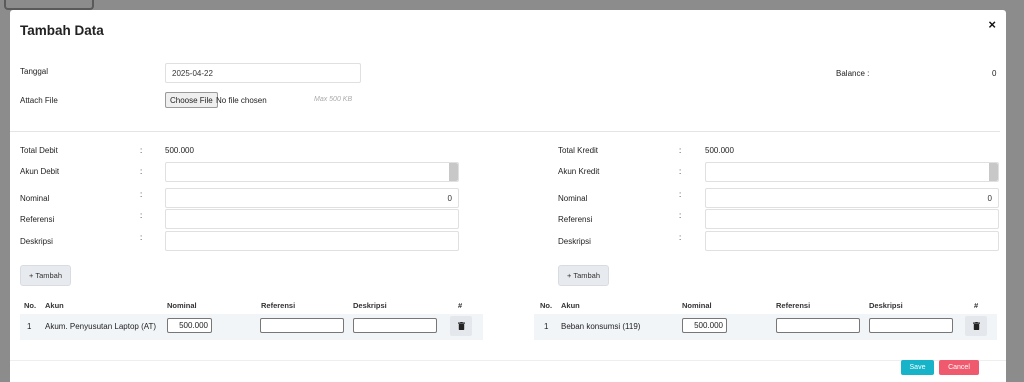  Describe the element at coordinates (312, 241) in the screenshot. I see `deskripsi-debit-input` at that location.